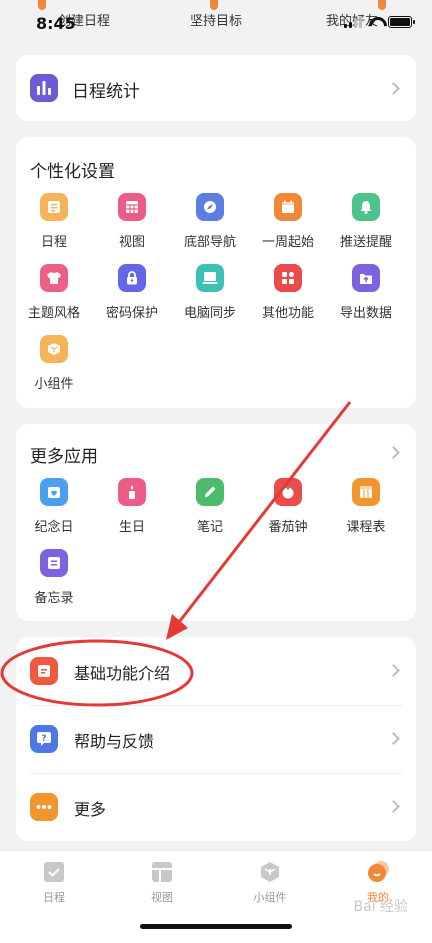 The width and height of the screenshot is (432, 943). I want to click on personalization-title: 个性化设置, so click(72, 172).